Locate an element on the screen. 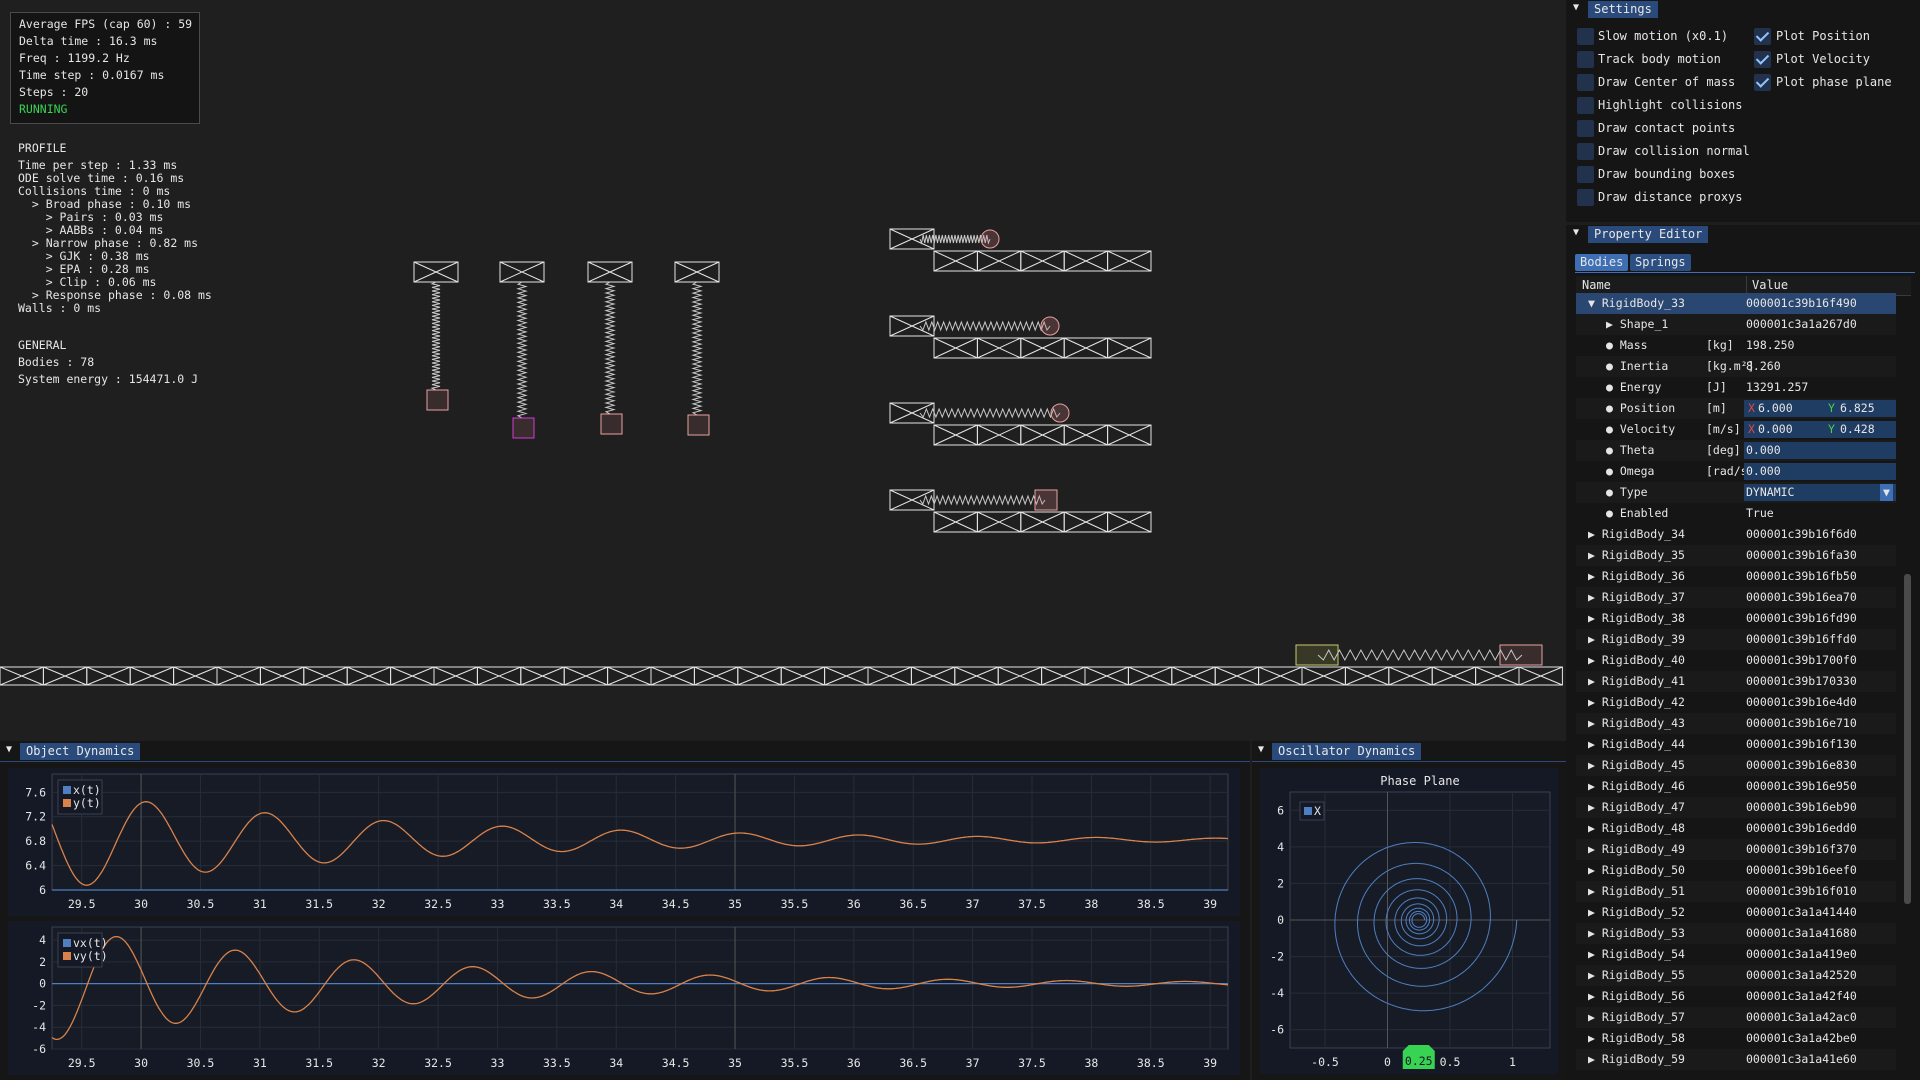  table-row: ▶ RigidBody_43 000001c39b16e710 is located at coordinates (1736, 723).